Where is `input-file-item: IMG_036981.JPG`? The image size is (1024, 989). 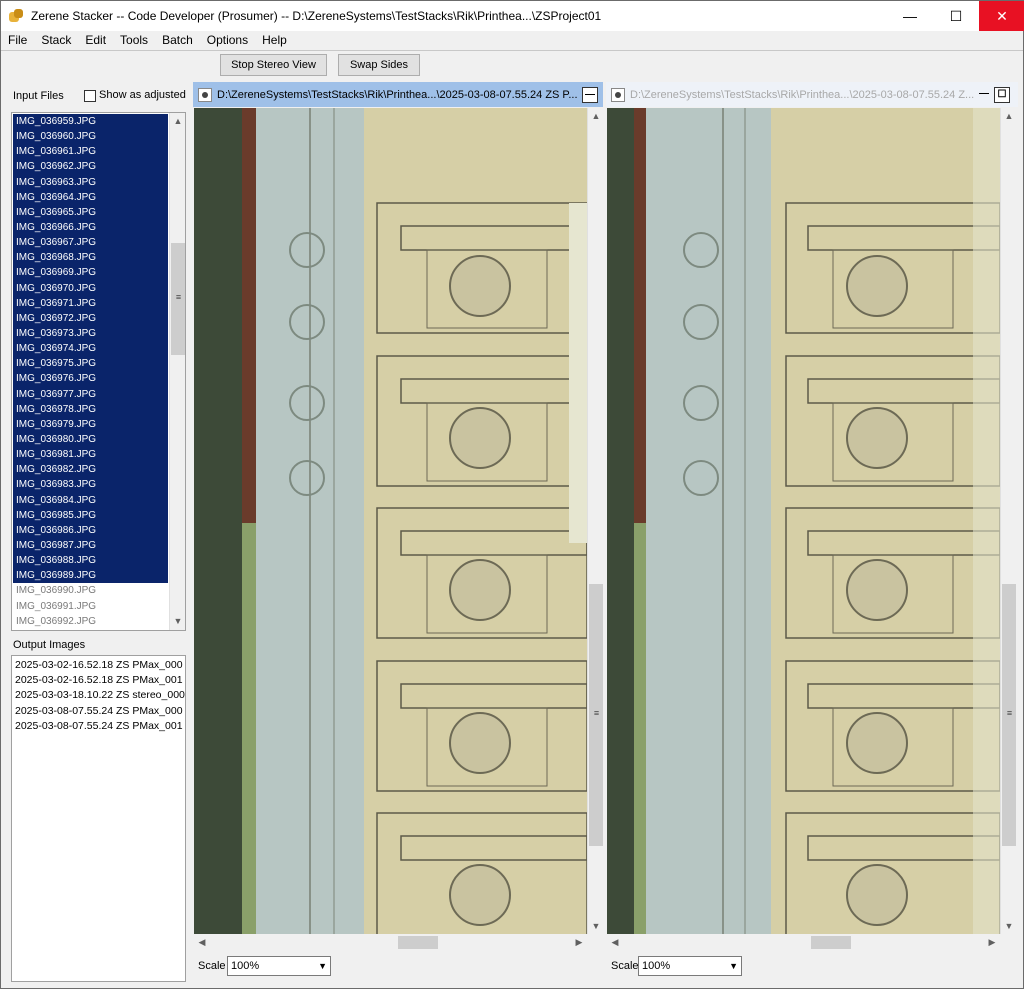
input-file-item: IMG_036981.JPG is located at coordinates (90, 455).